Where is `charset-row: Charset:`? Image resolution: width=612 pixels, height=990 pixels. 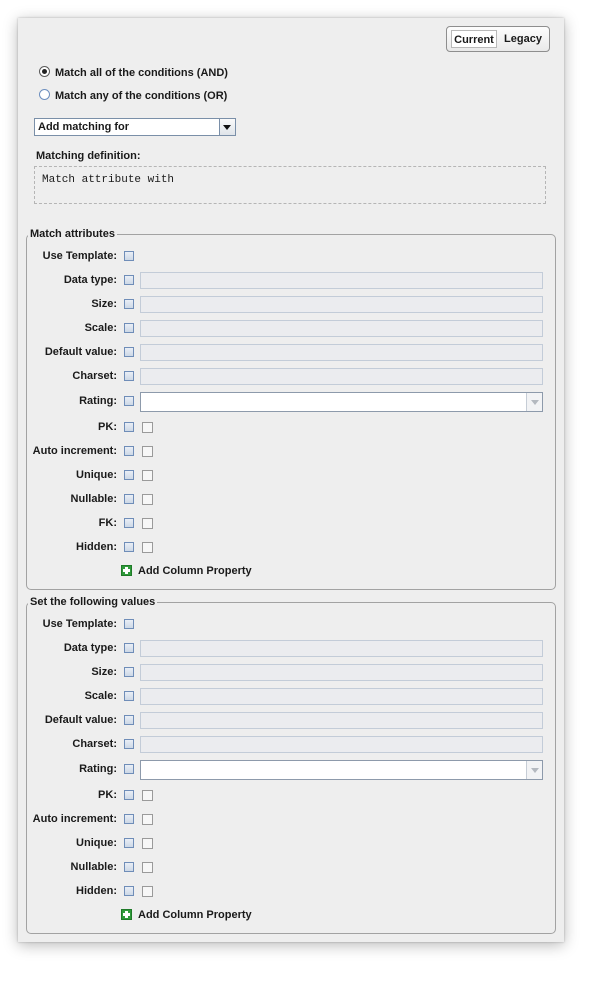 charset-row: Charset: is located at coordinates (291, 377).